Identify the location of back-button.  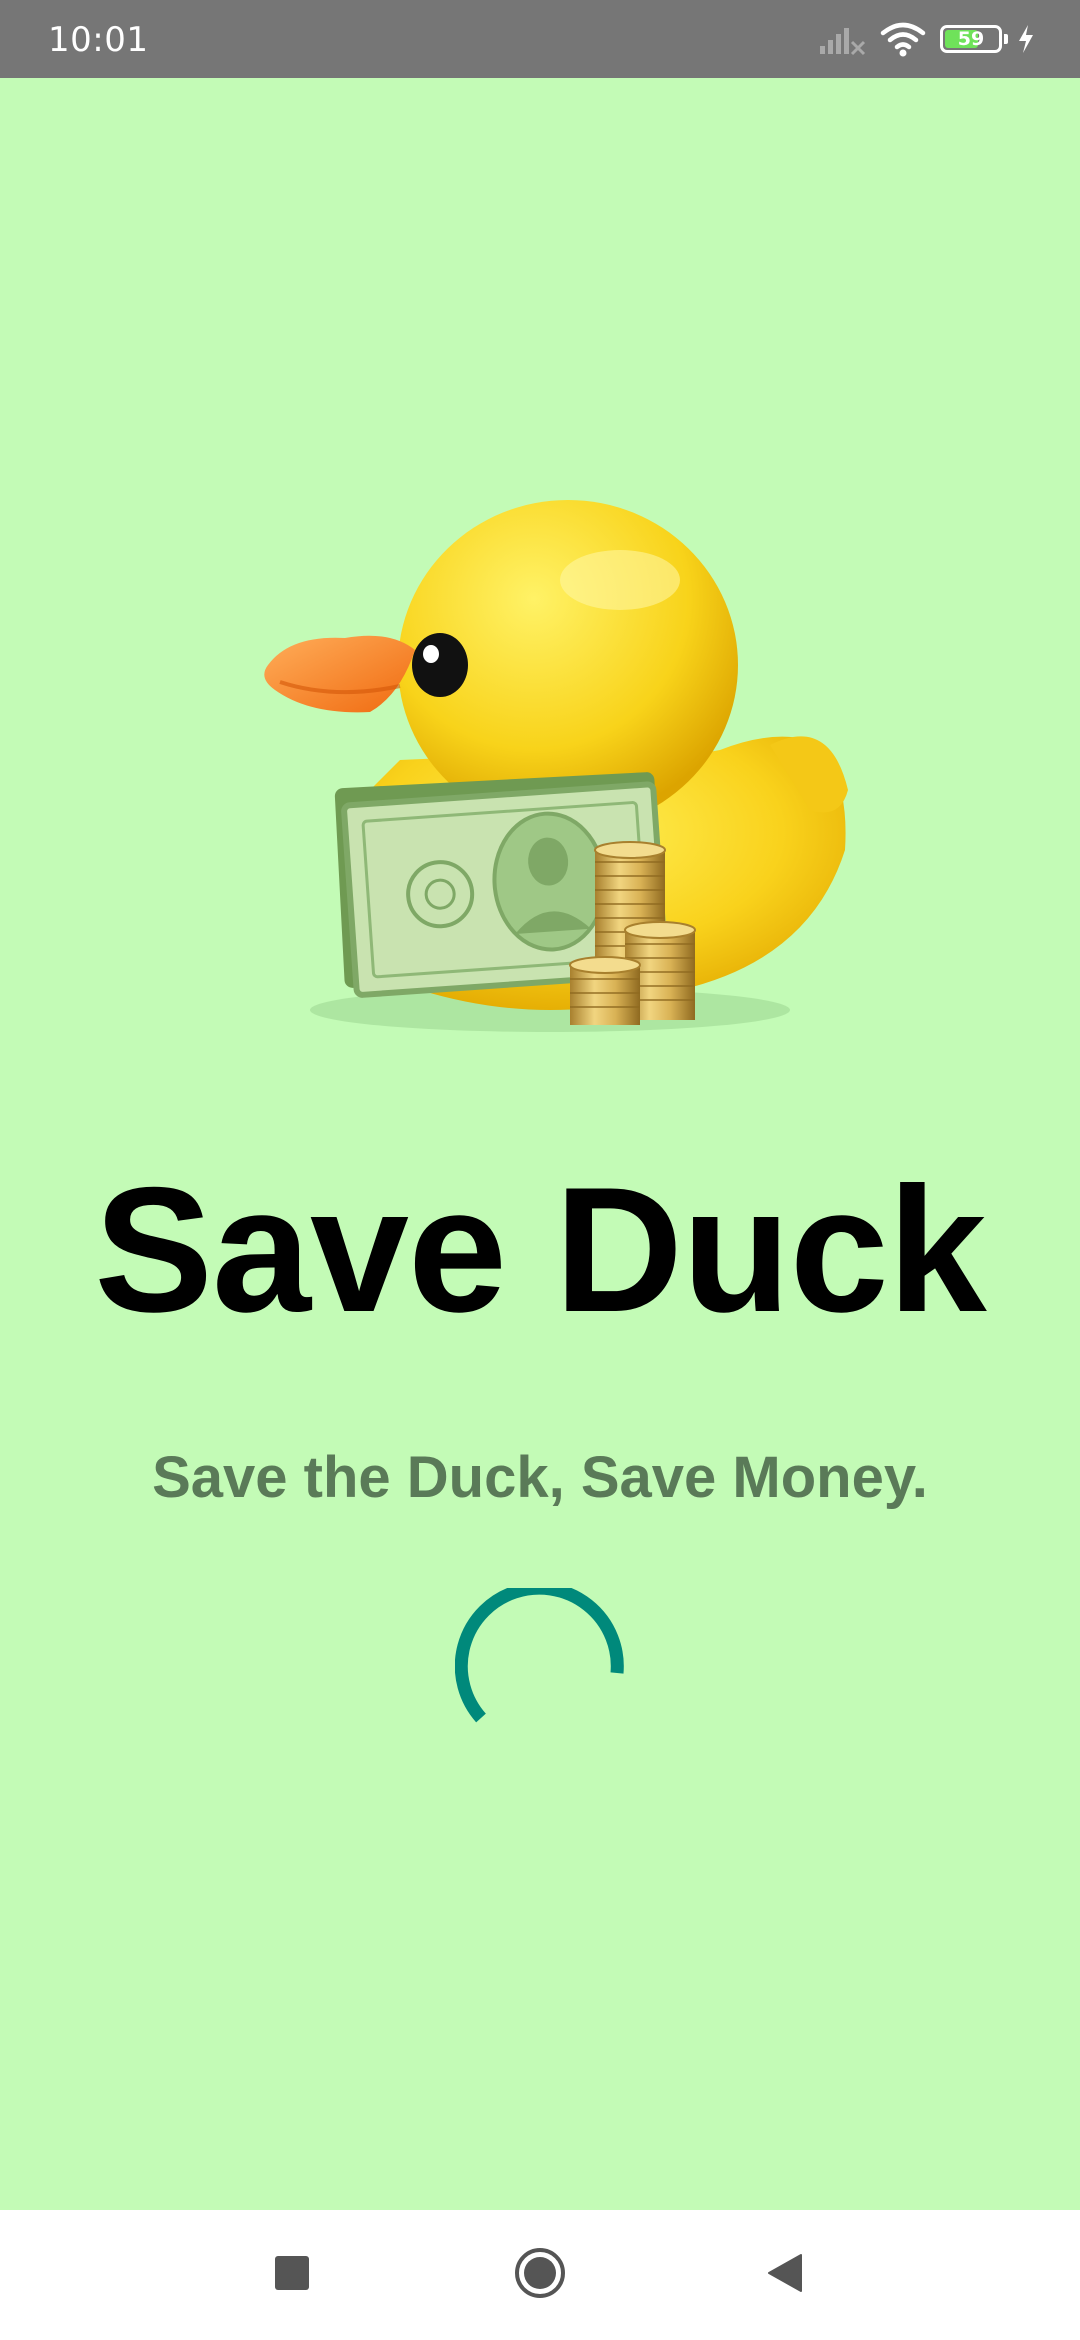
(785, 2275).